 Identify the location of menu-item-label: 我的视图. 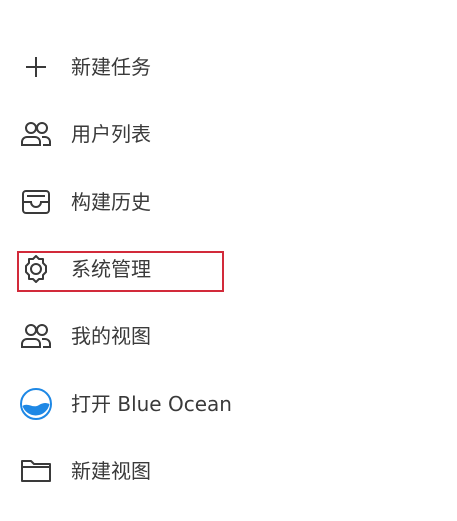
(111, 336).